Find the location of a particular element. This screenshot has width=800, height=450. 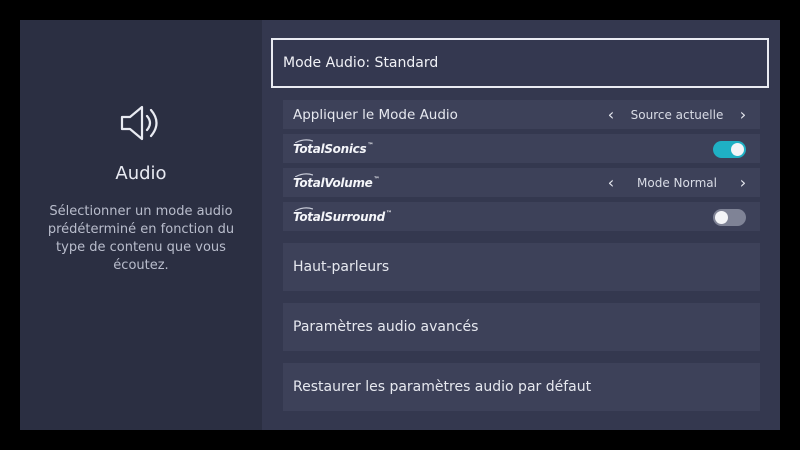

advanced-audio-settings-label: Paramètres audio avancés is located at coordinates (386, 327).